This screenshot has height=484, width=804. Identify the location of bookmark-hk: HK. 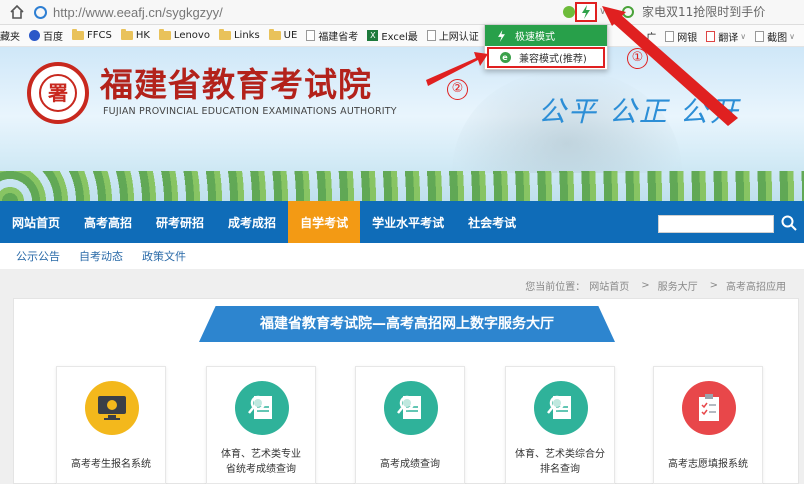
(135, 35).